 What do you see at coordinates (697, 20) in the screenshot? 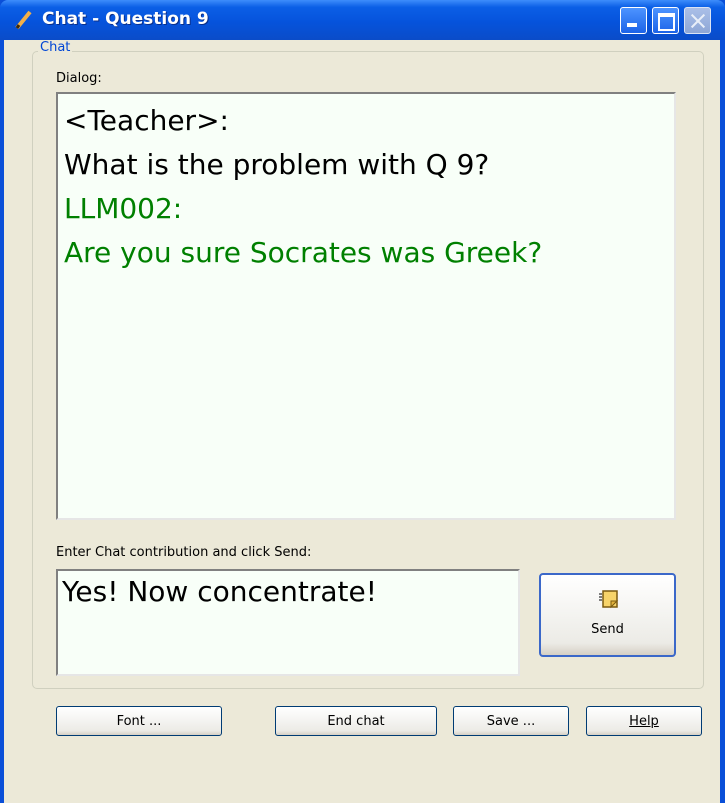
I see `close-button` at bounding box center [697, 20].